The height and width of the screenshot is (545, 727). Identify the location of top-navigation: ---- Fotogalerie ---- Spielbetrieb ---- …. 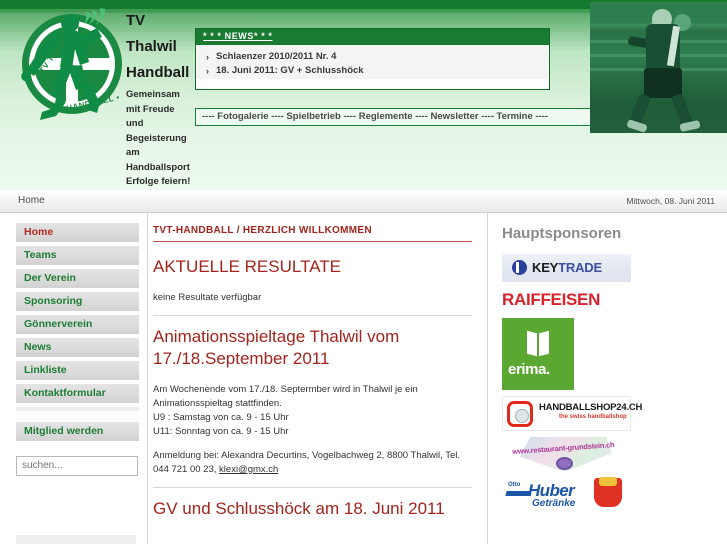
(393, 117).